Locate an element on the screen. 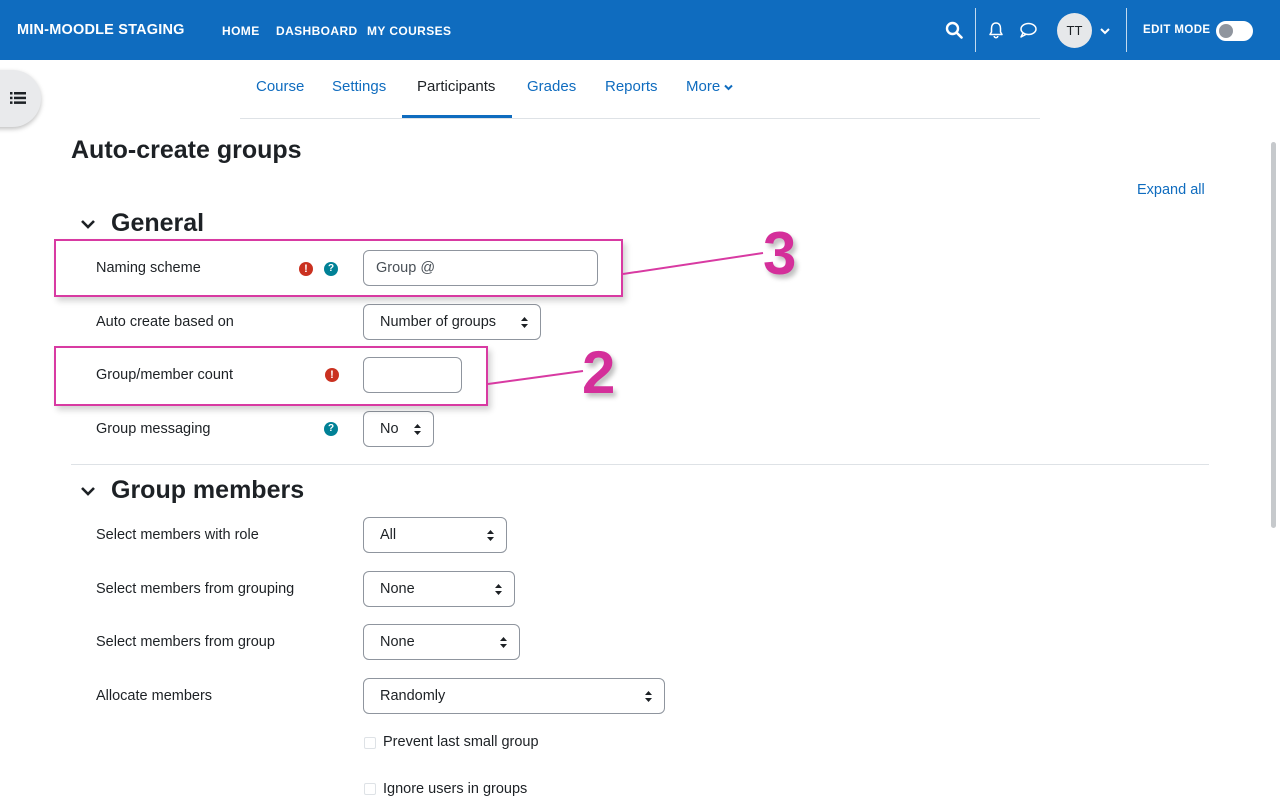  auto-create-based-on-select: Number of groups is located at coordinates (452, 322).